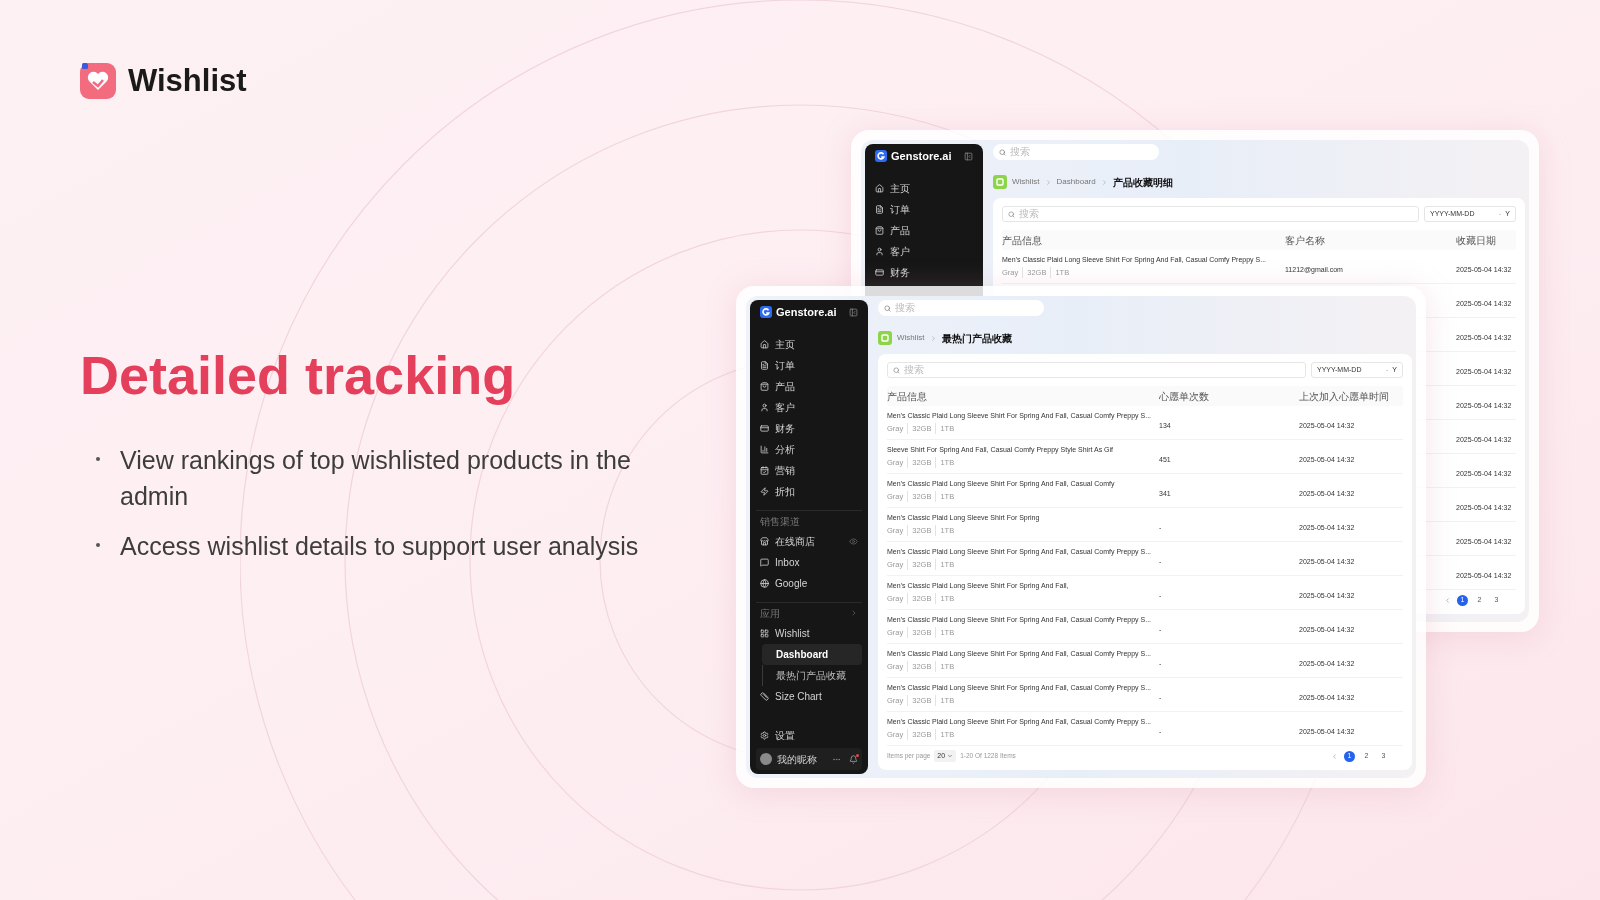  I want to click on column-header: 收藏日期, so click(1476, 240).